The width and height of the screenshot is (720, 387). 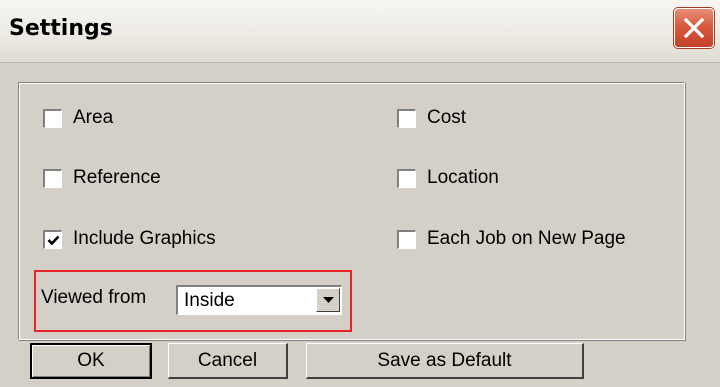 What do you see at coordinates (117, 177) in the screenshot?
I see `reference-label: Reference` at bounding box center [117, 177].